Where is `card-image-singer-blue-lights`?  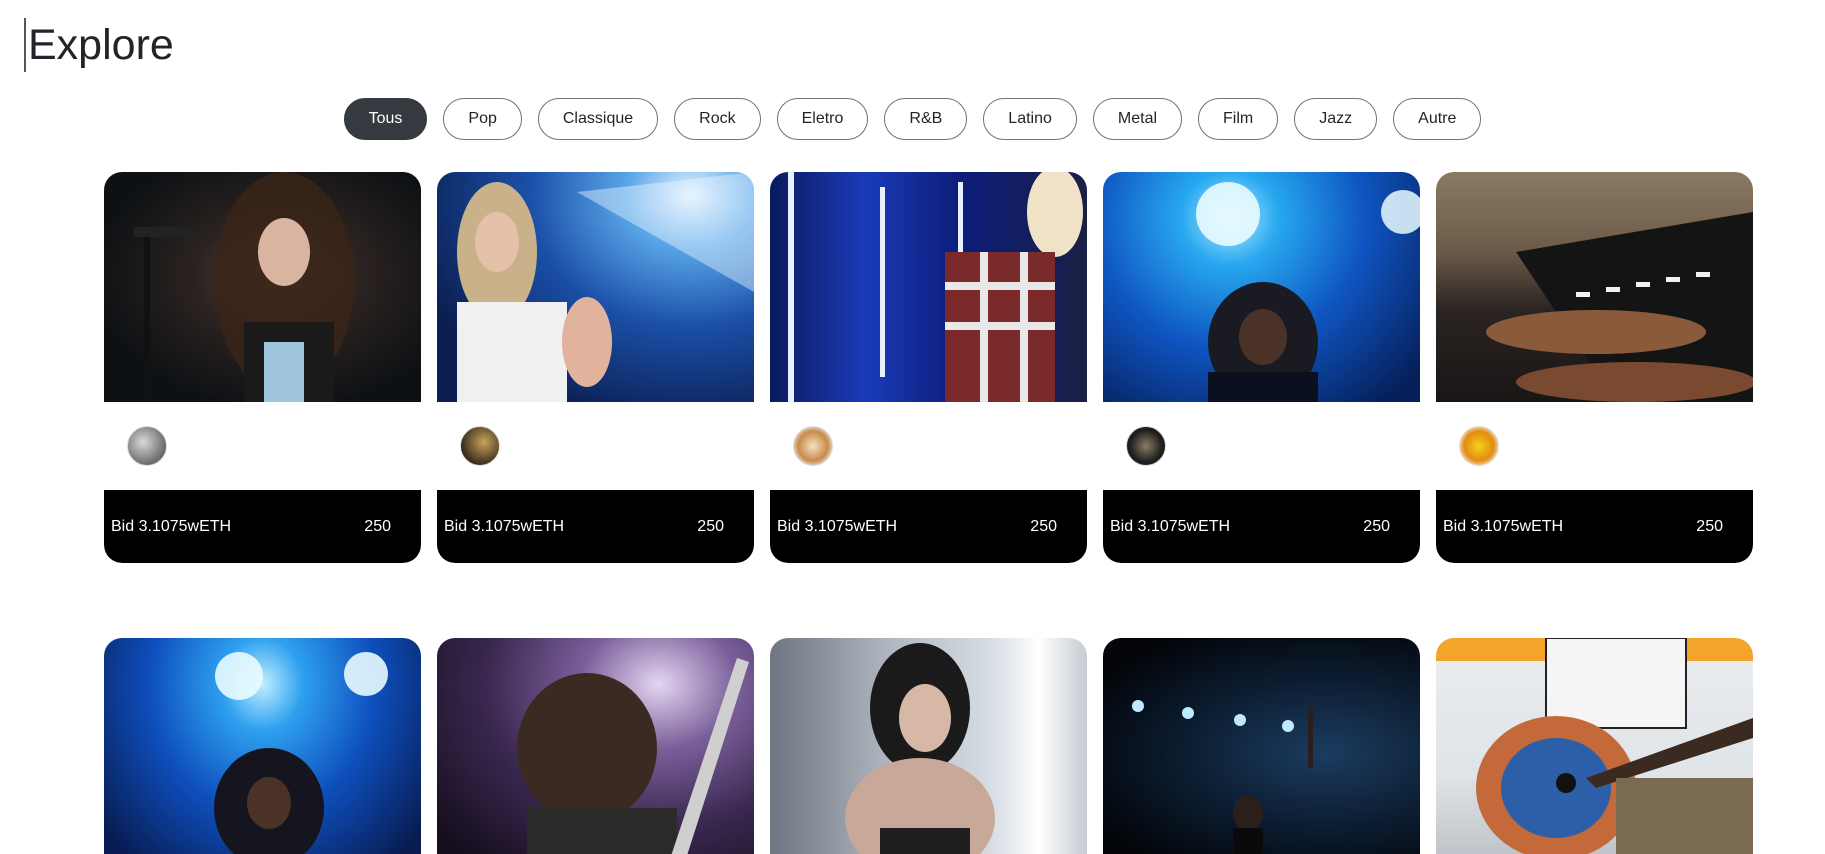
card-image-singer-blue-lights is located at coordinates (262, 746).